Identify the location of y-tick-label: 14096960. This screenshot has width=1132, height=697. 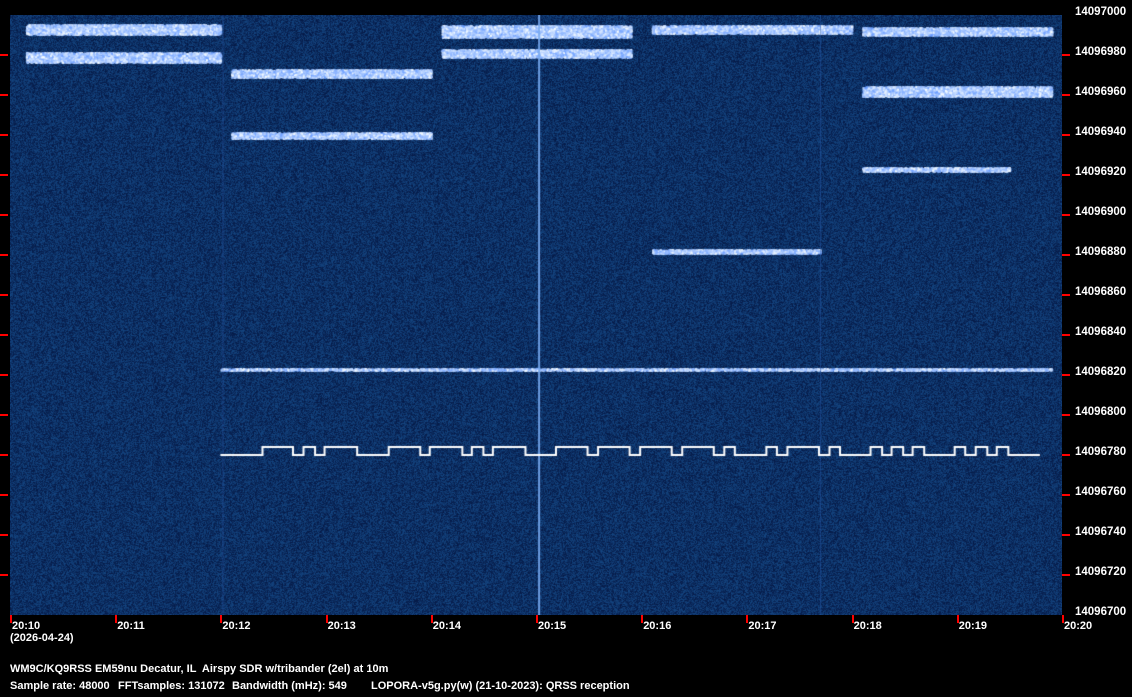
(1101, 92).